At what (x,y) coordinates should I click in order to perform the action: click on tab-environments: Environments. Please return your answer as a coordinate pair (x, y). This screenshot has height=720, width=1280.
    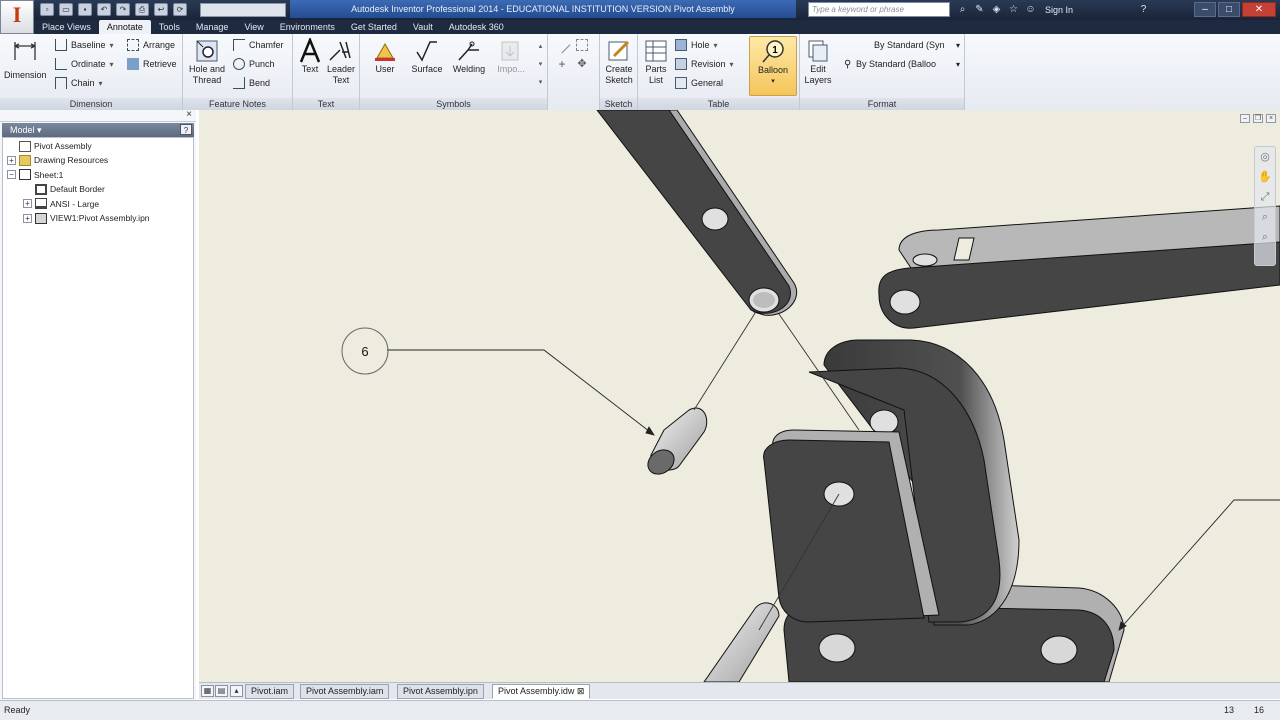
    Looking at the image, I should click on (307, 27).